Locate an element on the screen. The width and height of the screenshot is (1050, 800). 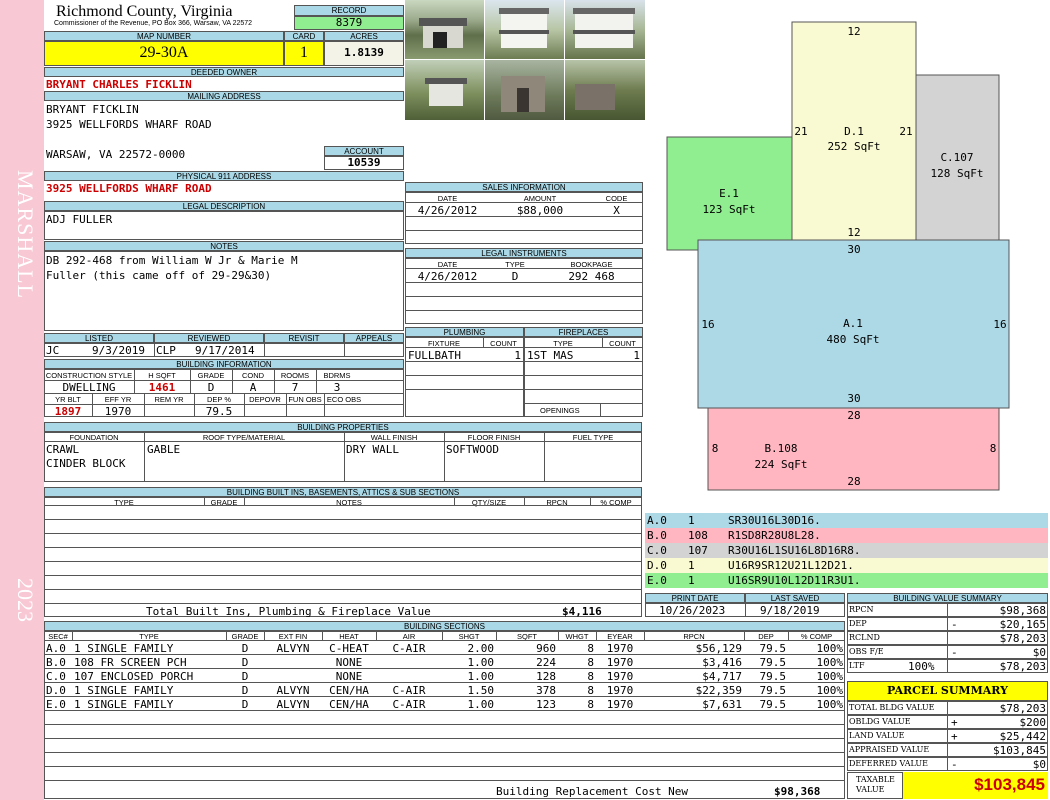
sec-cell-4-5: C-AIR is located at coordinates (409, 704).